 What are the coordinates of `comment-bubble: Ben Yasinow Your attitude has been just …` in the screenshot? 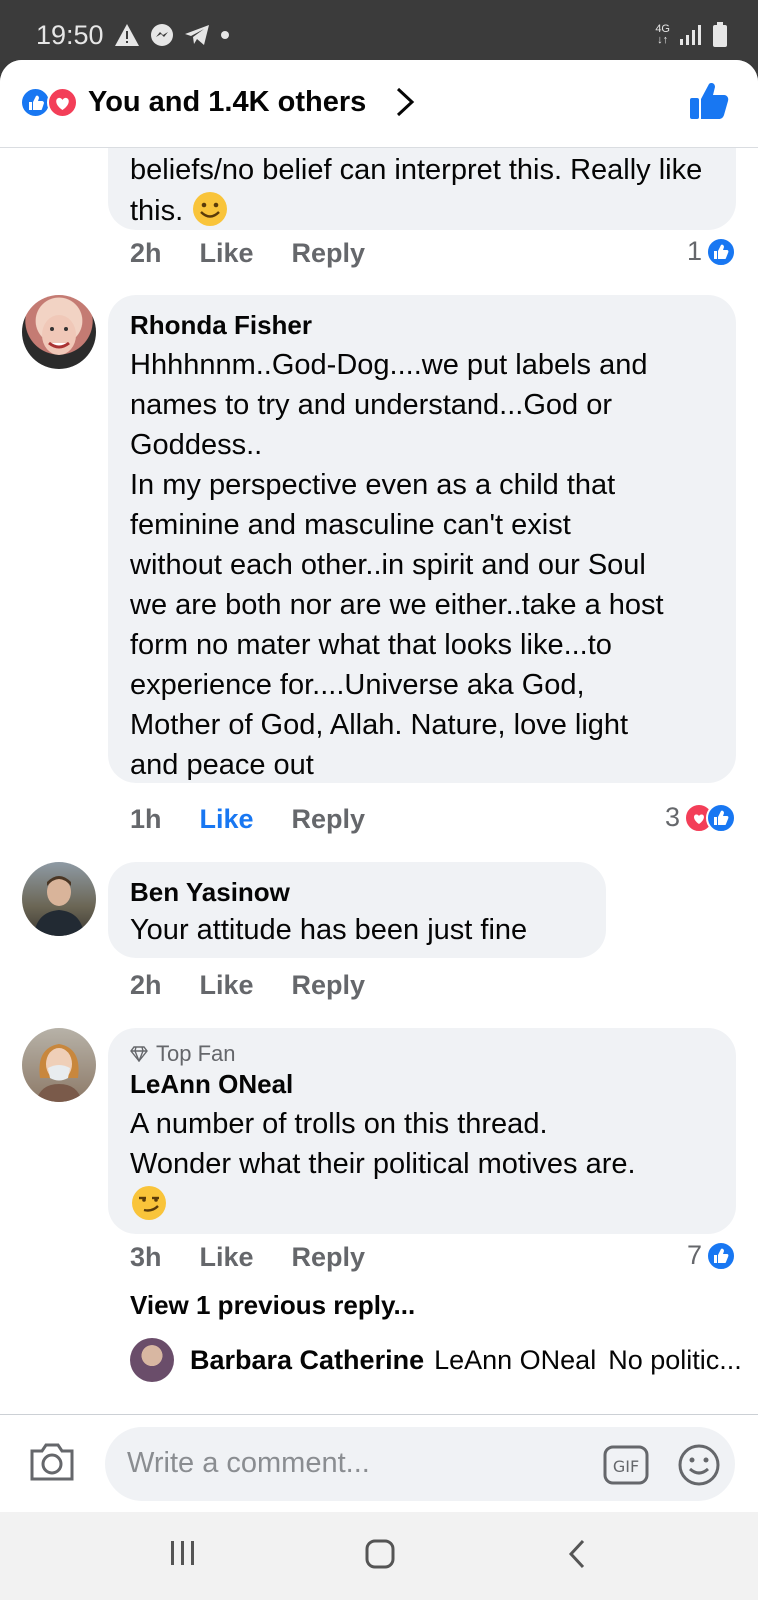 It's located at (357, 910).